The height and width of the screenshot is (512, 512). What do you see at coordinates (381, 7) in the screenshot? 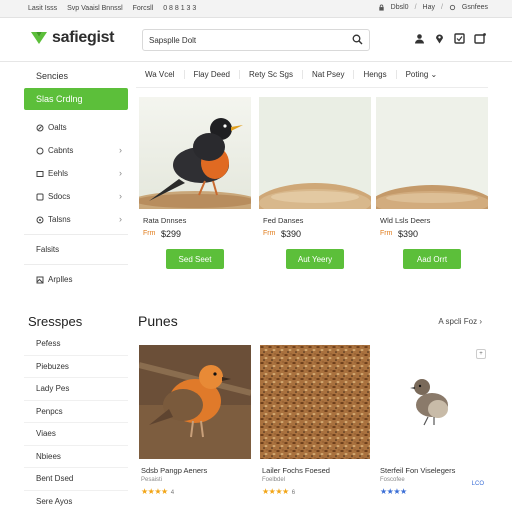
I see `lock-icon` at bounding box center [381, 7].